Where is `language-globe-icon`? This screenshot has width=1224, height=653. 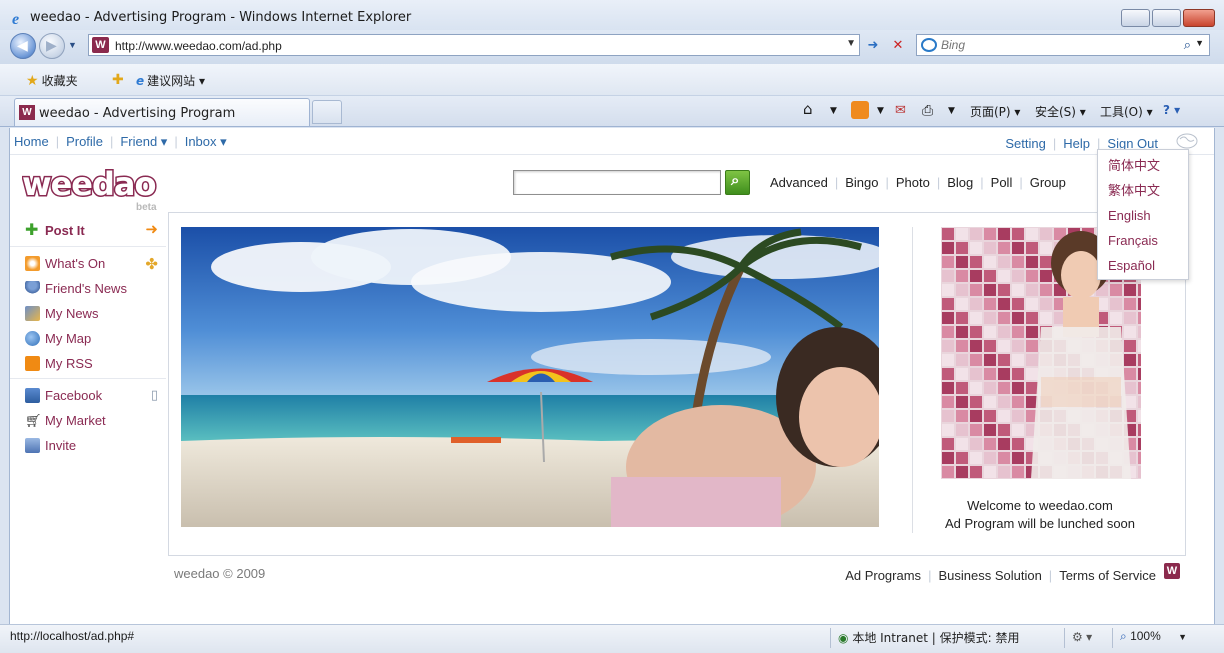
language-globe-icon is located at coordinates (1187, 141).